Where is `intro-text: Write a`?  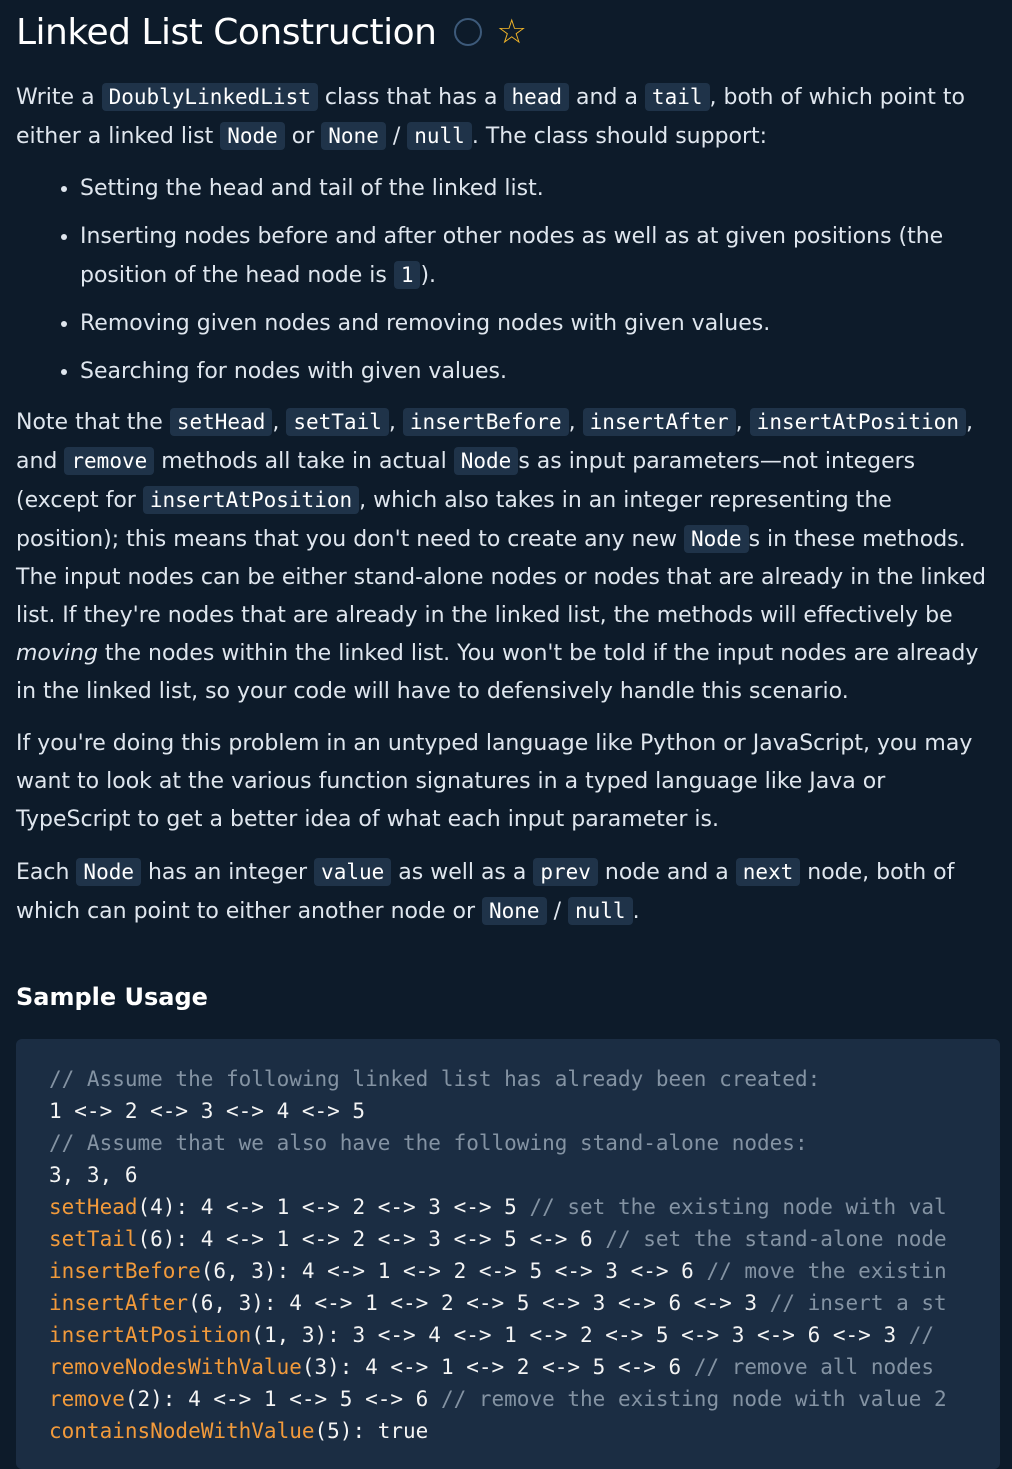 intro-text: Write a is located at coordinates (59, 97).